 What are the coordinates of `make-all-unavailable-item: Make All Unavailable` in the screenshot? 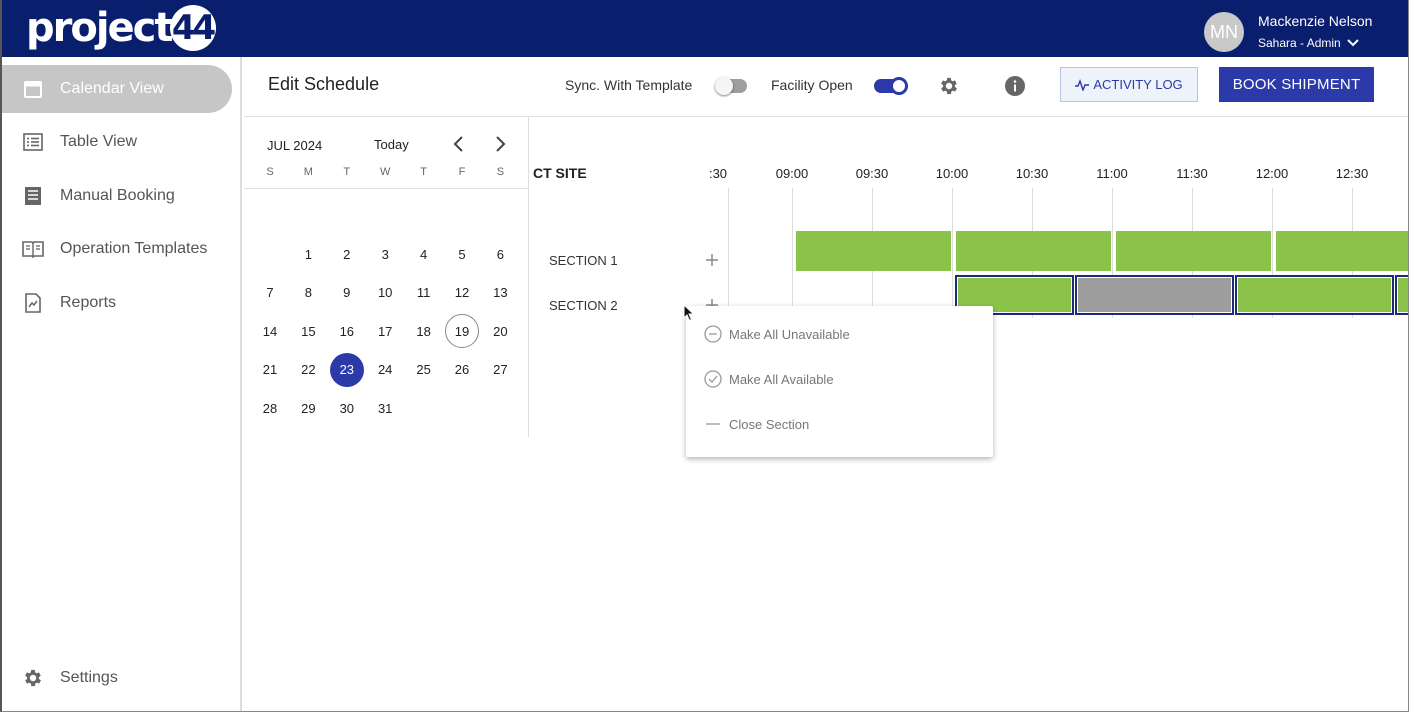 It's located at (777, 334).